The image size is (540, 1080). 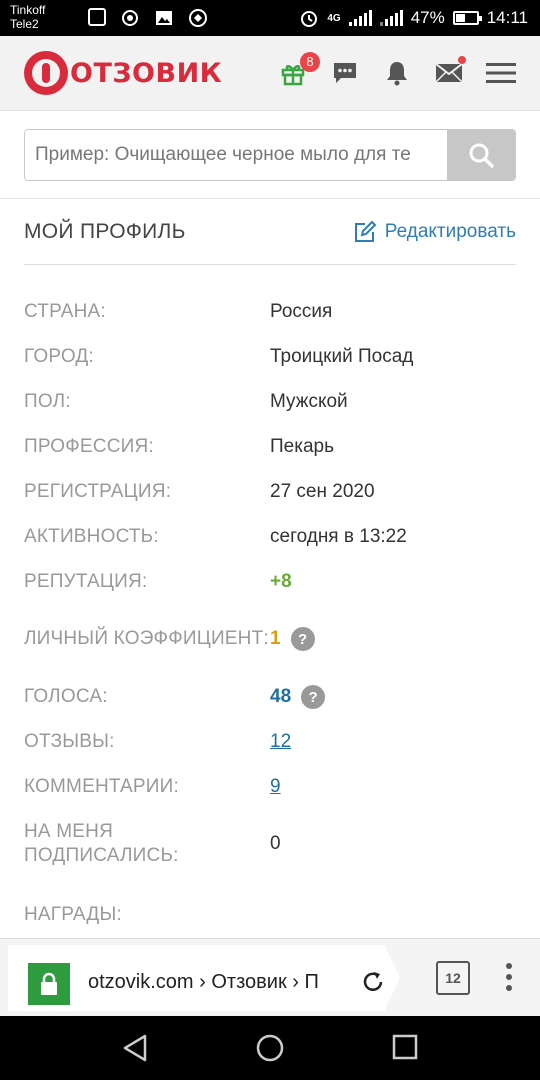 I want to click on votes-value: 48, so click(x=281, y=696).